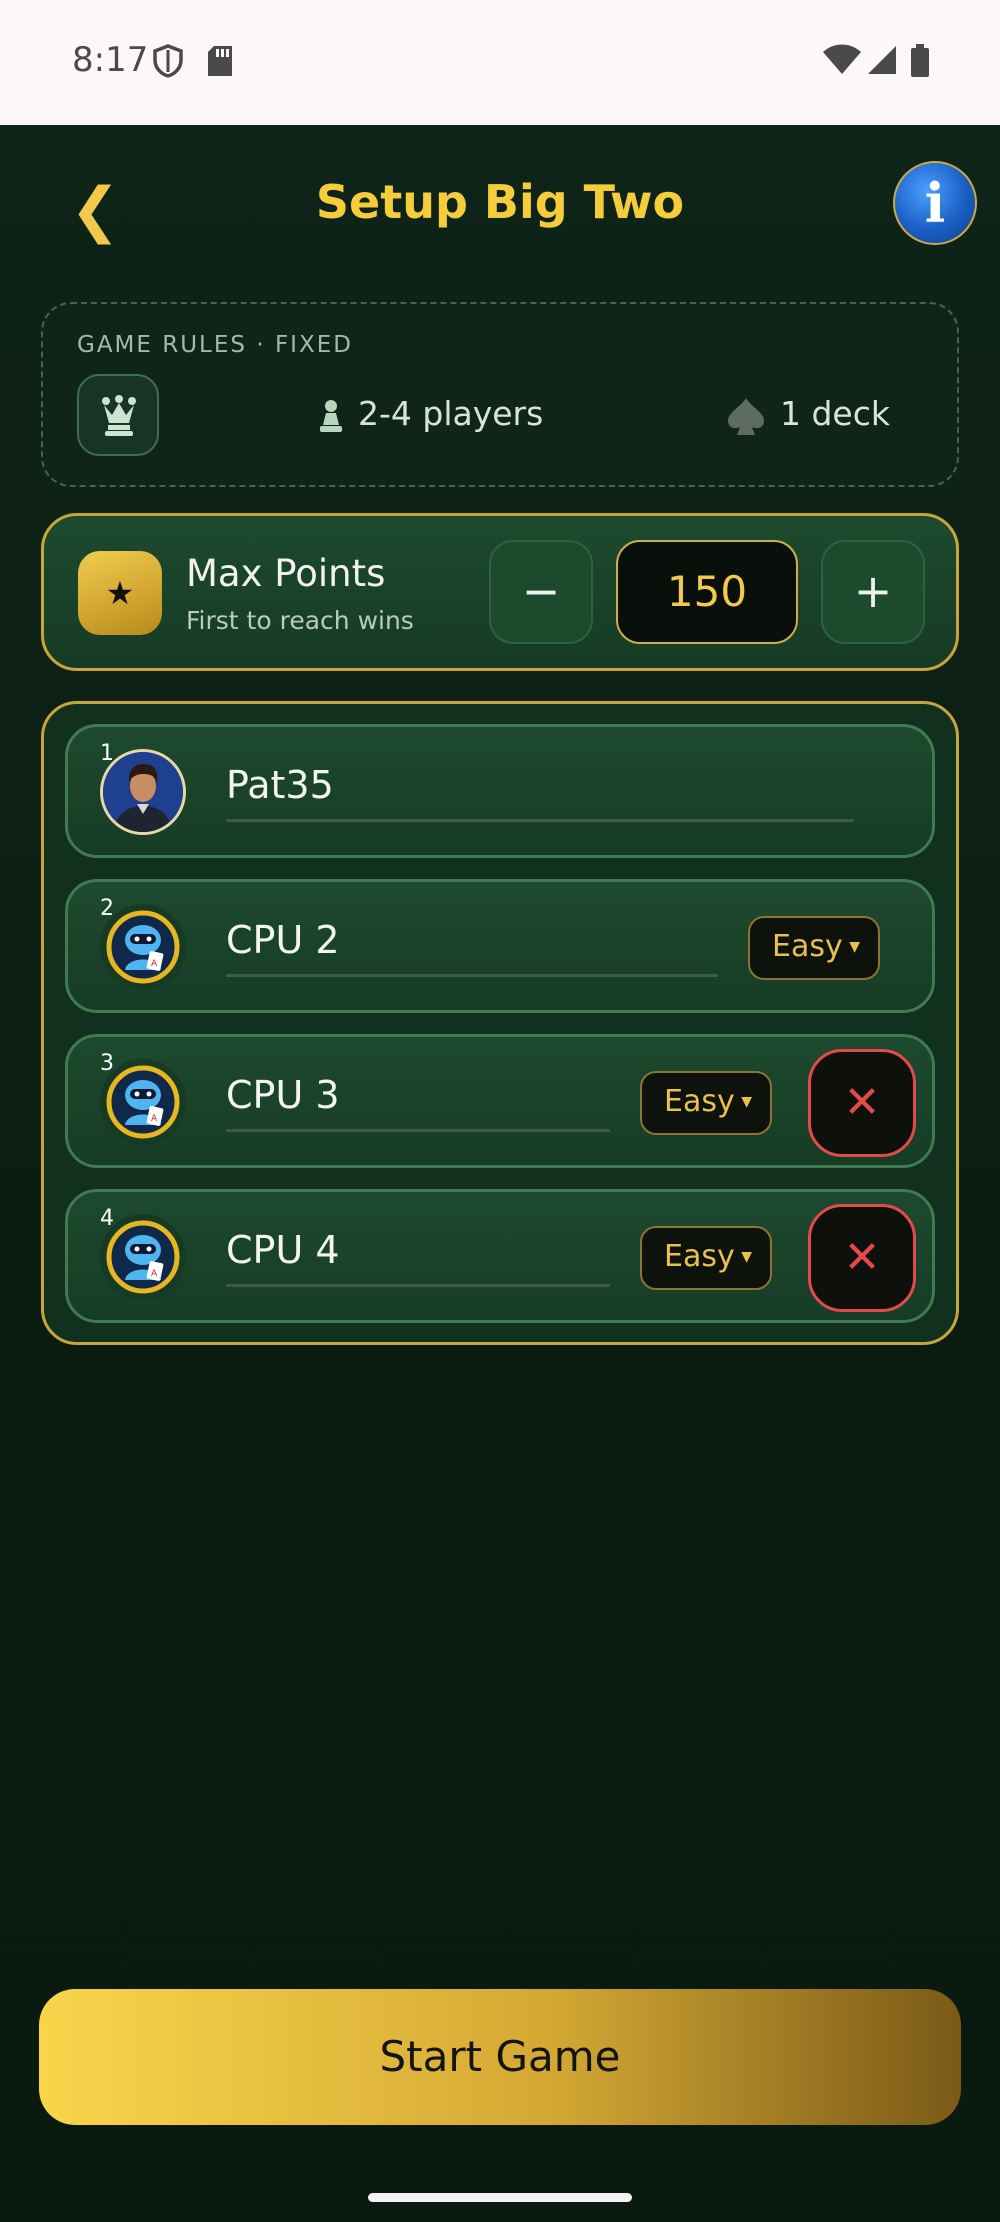 This screenshot has width=1000, height=2222. What do you see at coordinates (283, 1095) in the screenshot?
I see `player-name-input: CPU 3` at bounding box center [283, 1095].